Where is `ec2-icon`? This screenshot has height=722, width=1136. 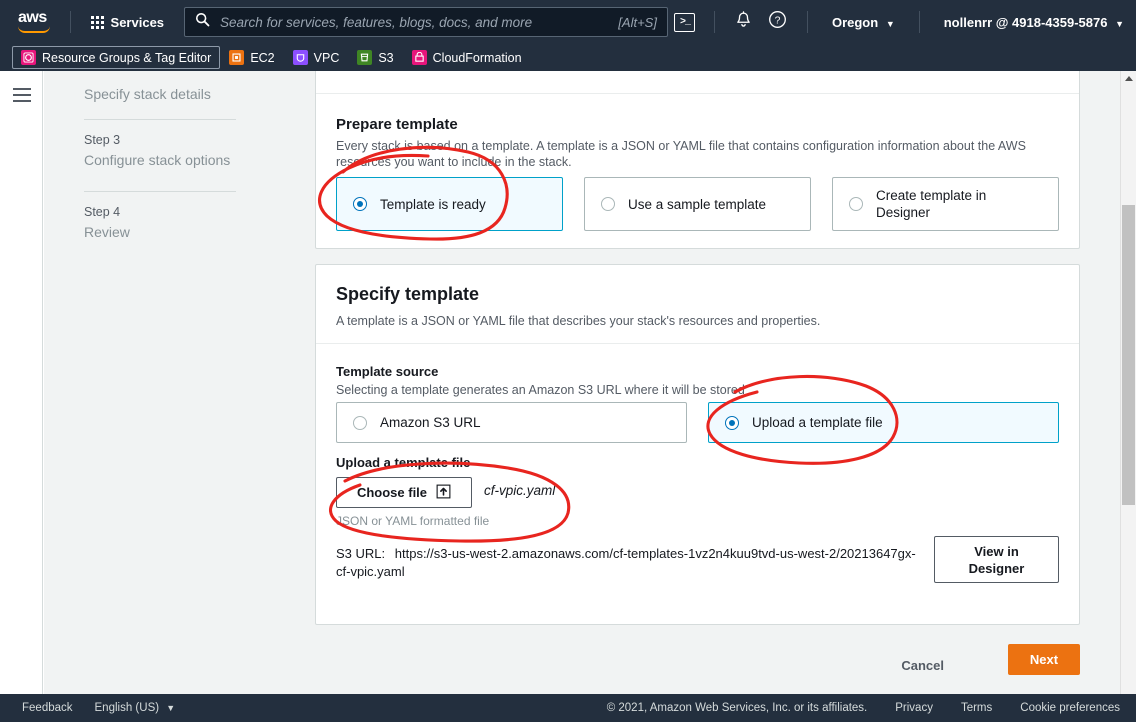 ec2-icon is located at coordinates (237, 57).